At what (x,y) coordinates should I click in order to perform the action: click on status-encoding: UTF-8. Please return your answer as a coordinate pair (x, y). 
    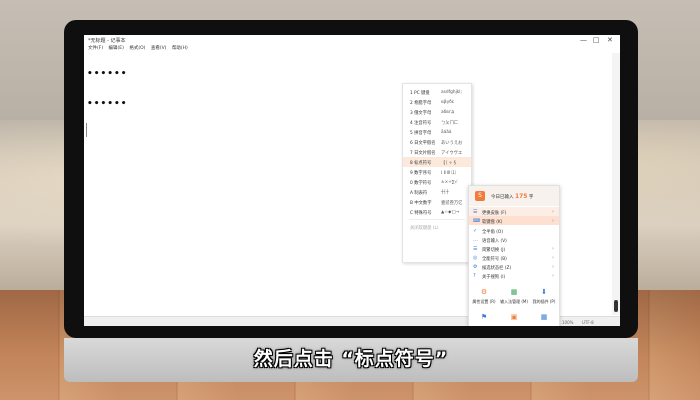
    Looking at the image, I should click on (588, 322).